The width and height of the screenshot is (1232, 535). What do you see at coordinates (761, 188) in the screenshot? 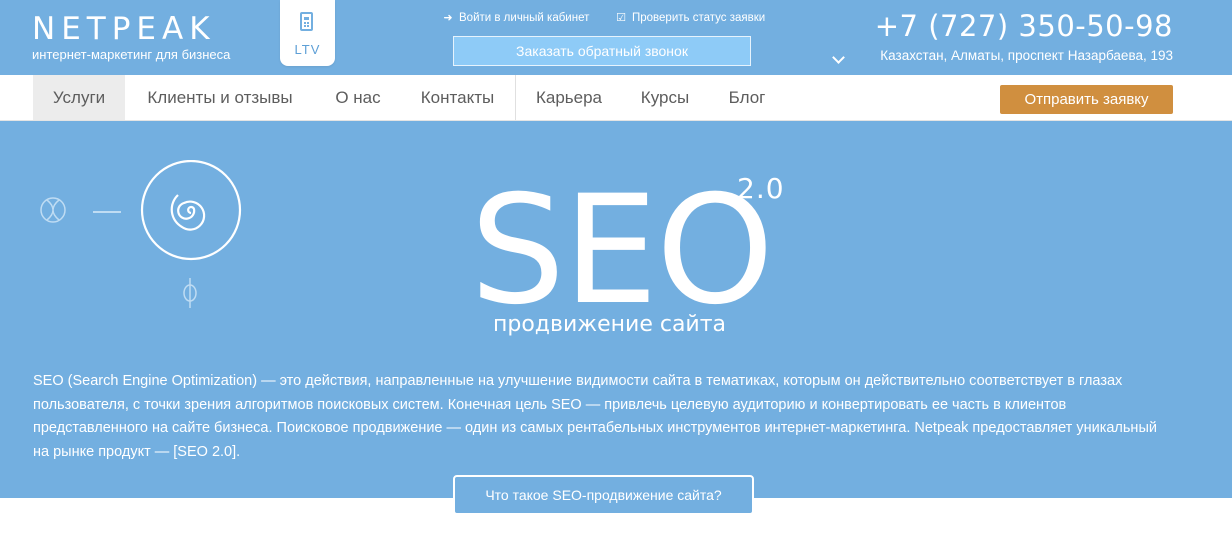
I see `hero-version: 2.0` at bounding box center [761, 188].